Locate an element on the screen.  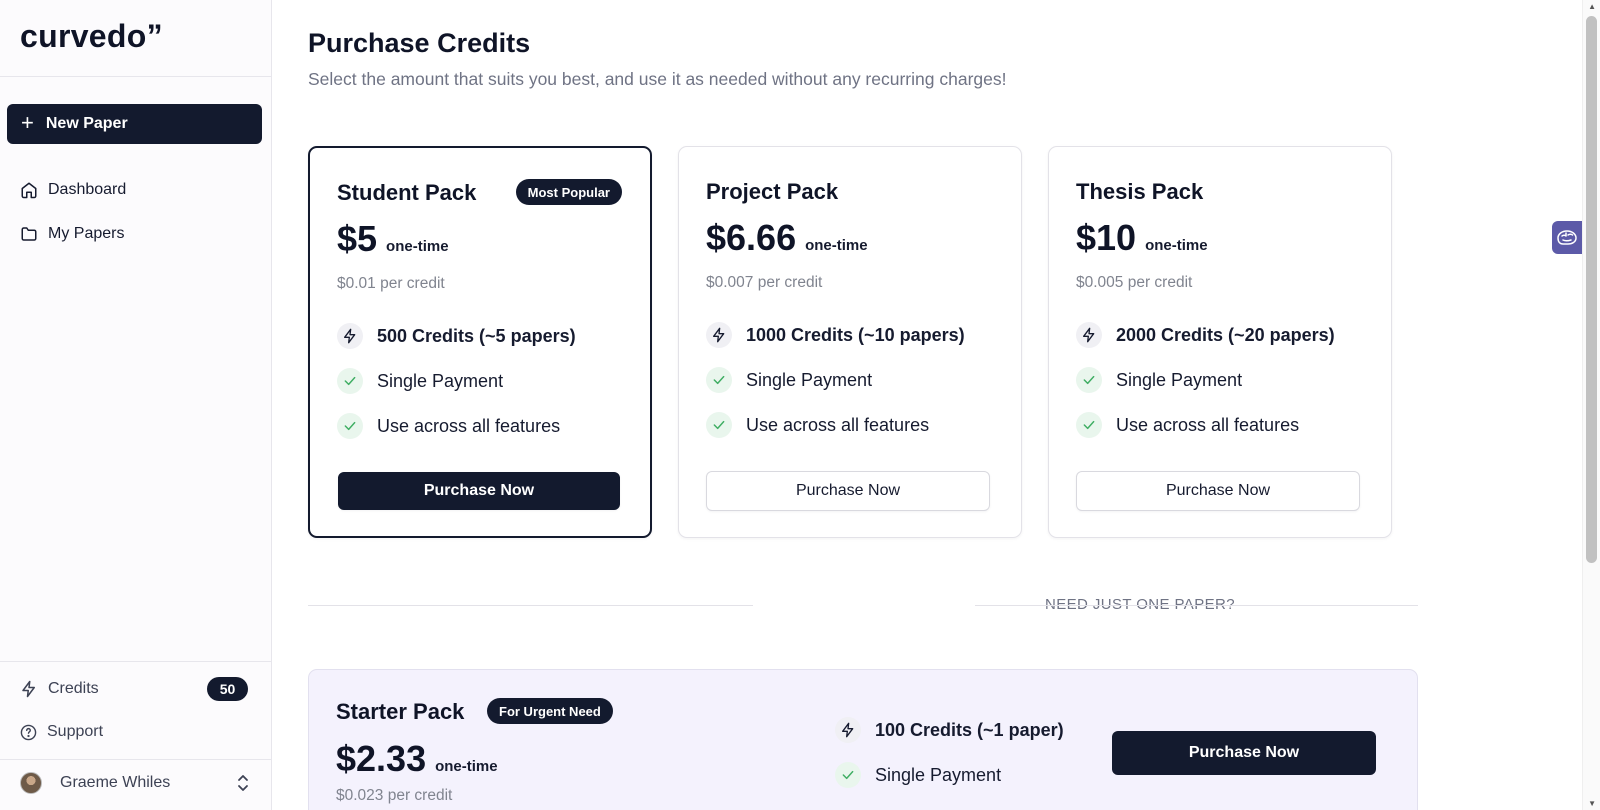
feature-credits: 2000 Credits (~20 papers) is located at coordinates (1205, 335).